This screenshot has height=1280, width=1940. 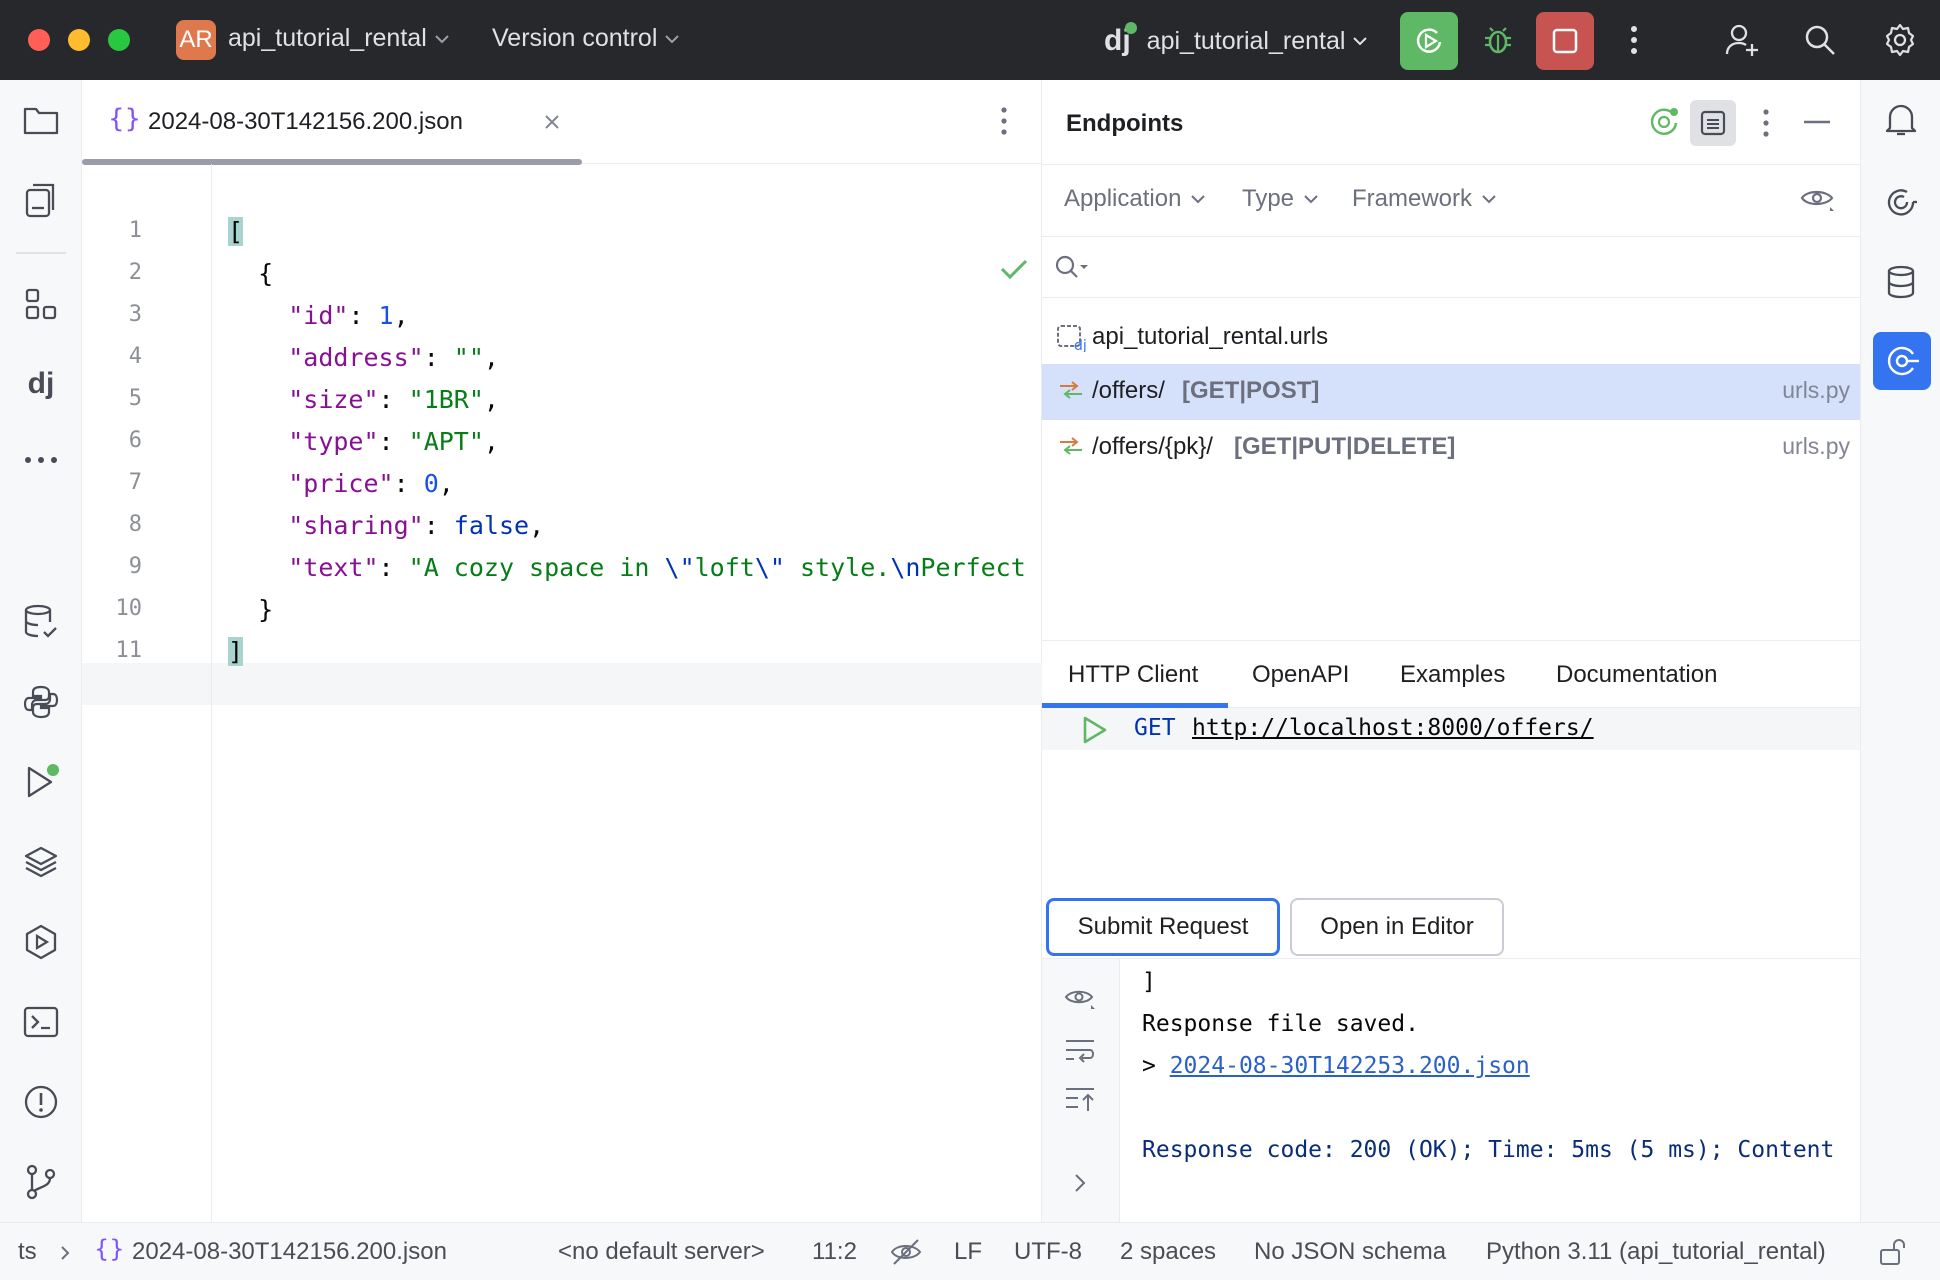 What do you see at coordinates (1071, 446) in the screenshot?
I see `endpoint-icon` at bounding box center [1071, 446].